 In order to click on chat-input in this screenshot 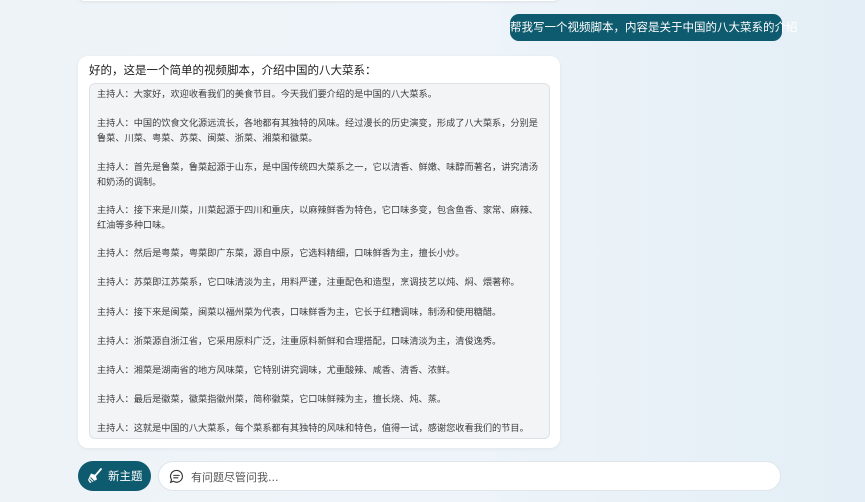, I will do `click(471, 477)`.